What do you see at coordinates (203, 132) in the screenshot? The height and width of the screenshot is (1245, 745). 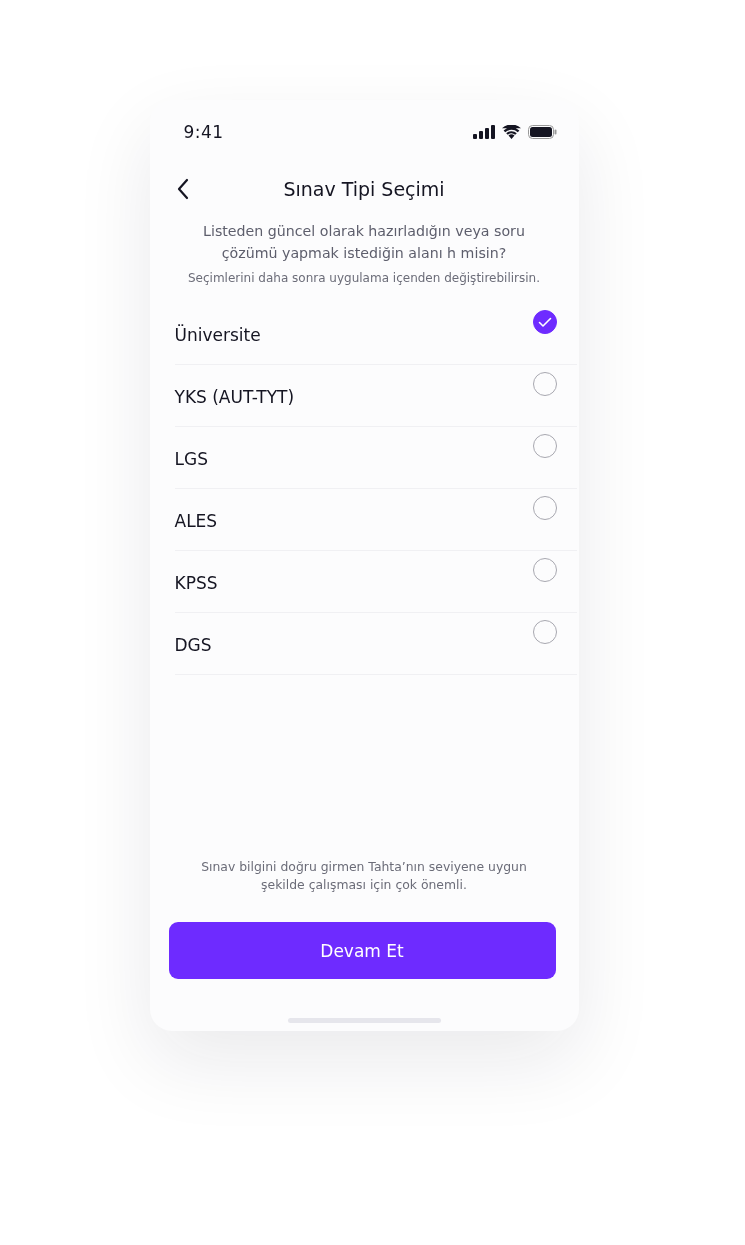 I see `status-time: 9:41` at bounding box center [203, 132].